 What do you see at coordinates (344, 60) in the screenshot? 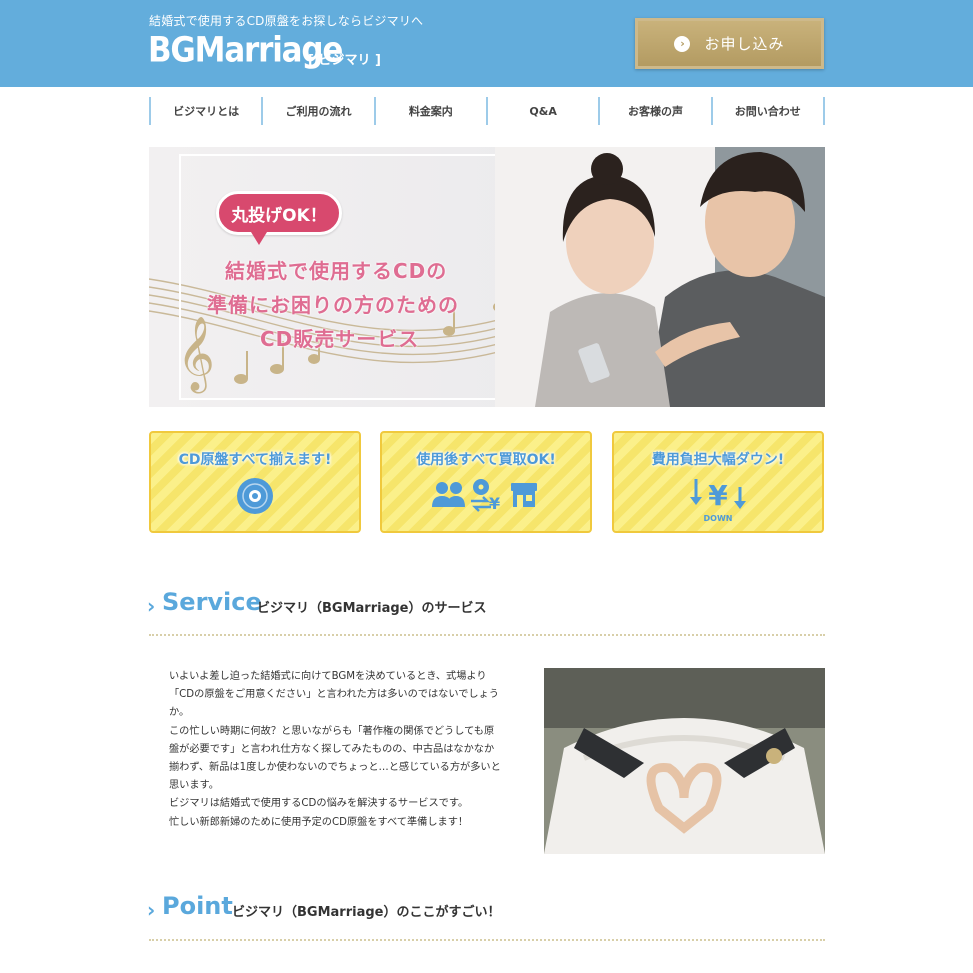
I see `site-logo-subtitle: [ ビジマリ ]` at bounding box center [344, 60].